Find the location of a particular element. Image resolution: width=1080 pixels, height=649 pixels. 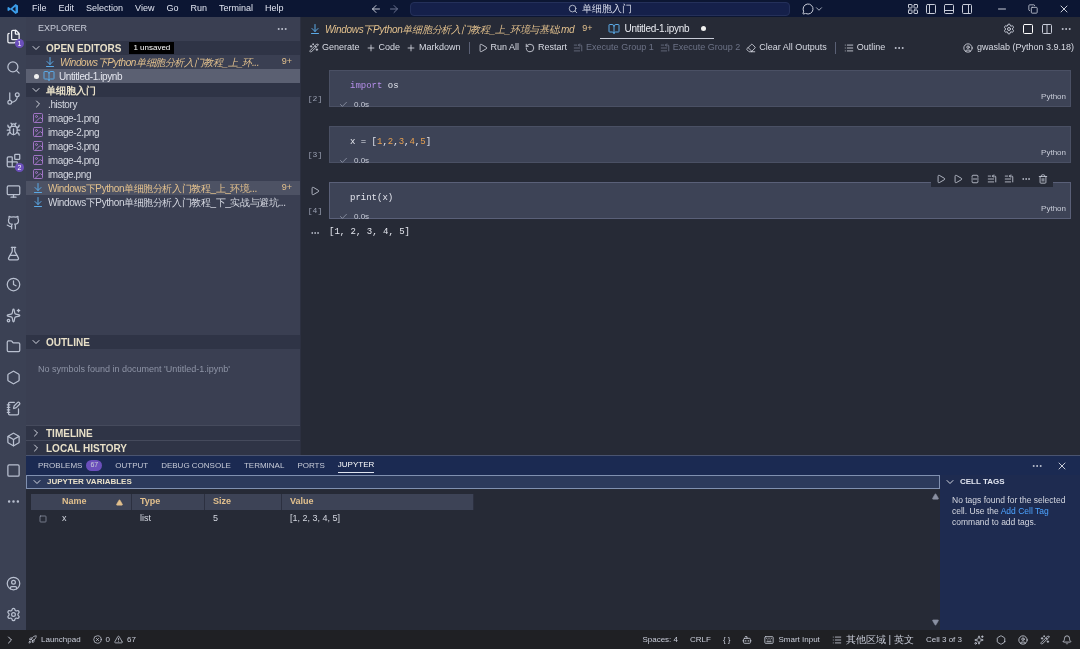

menu-item: Terminal is located at coordinates (235, 8).